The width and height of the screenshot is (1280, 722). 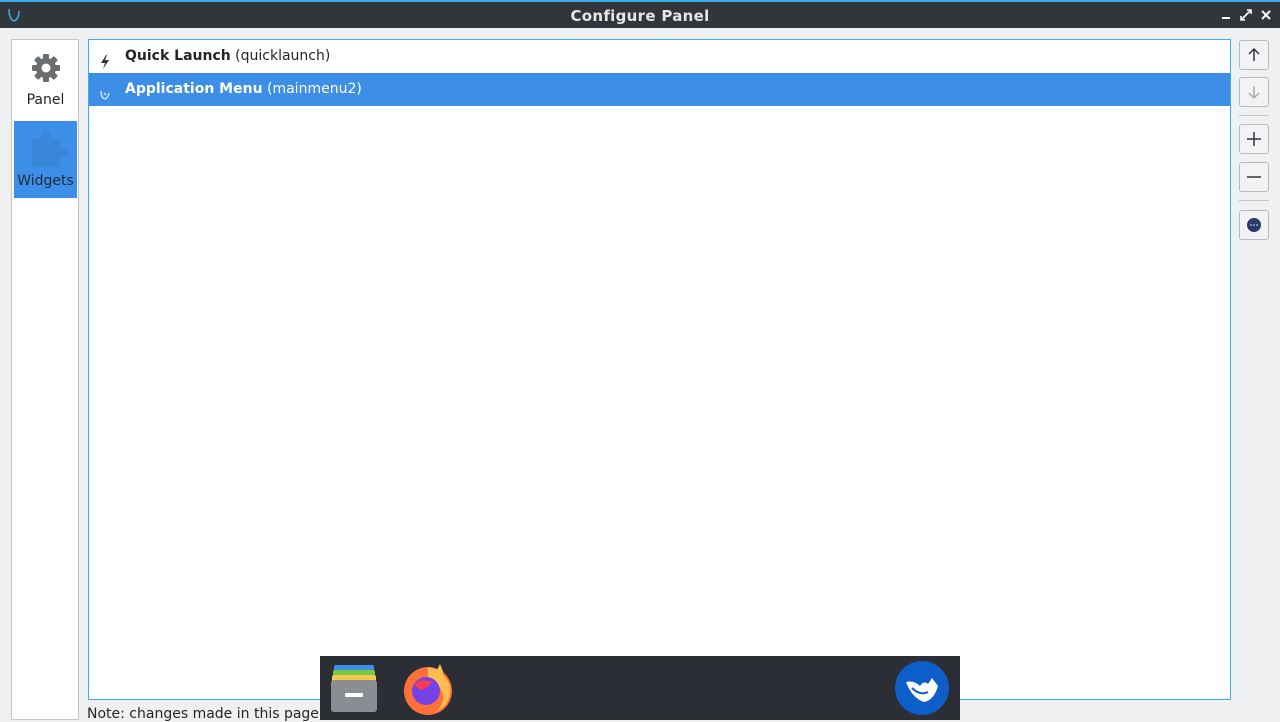 I want to click on sidebar-item-panel: Panel, so click(x=45, y=83).